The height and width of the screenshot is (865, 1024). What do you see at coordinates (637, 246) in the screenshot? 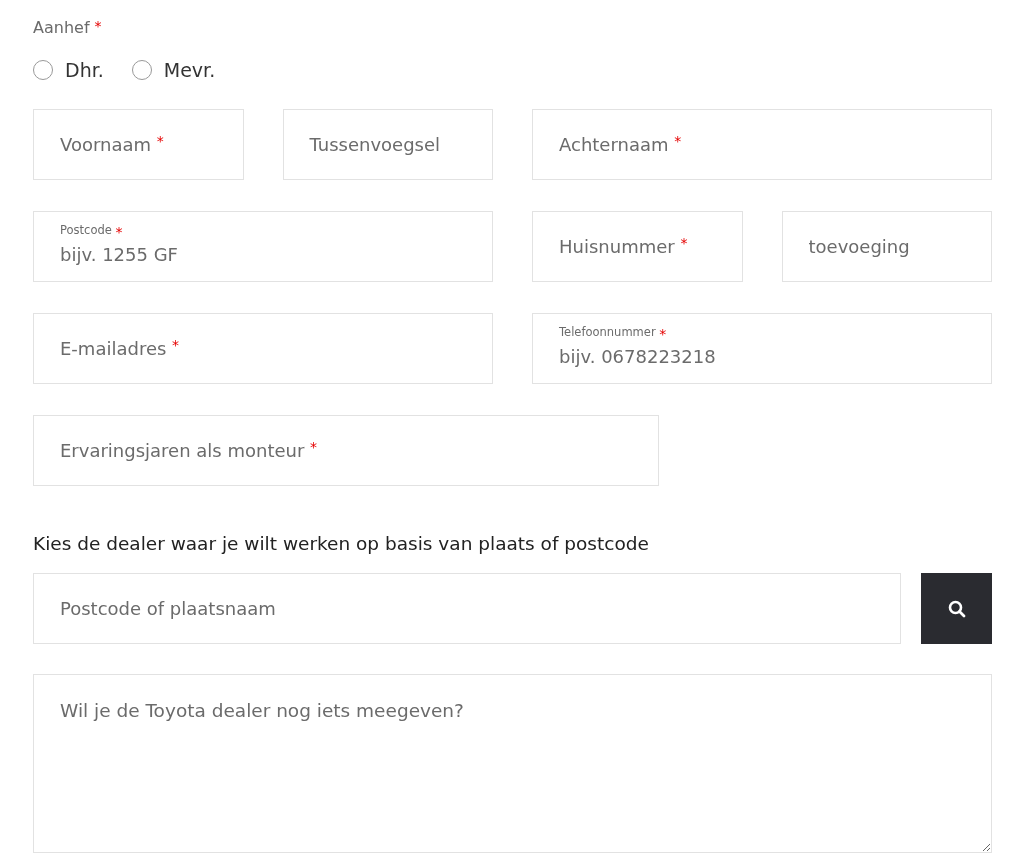
I see `input-field: Huisnummer *` at bounding box center [637, 246].